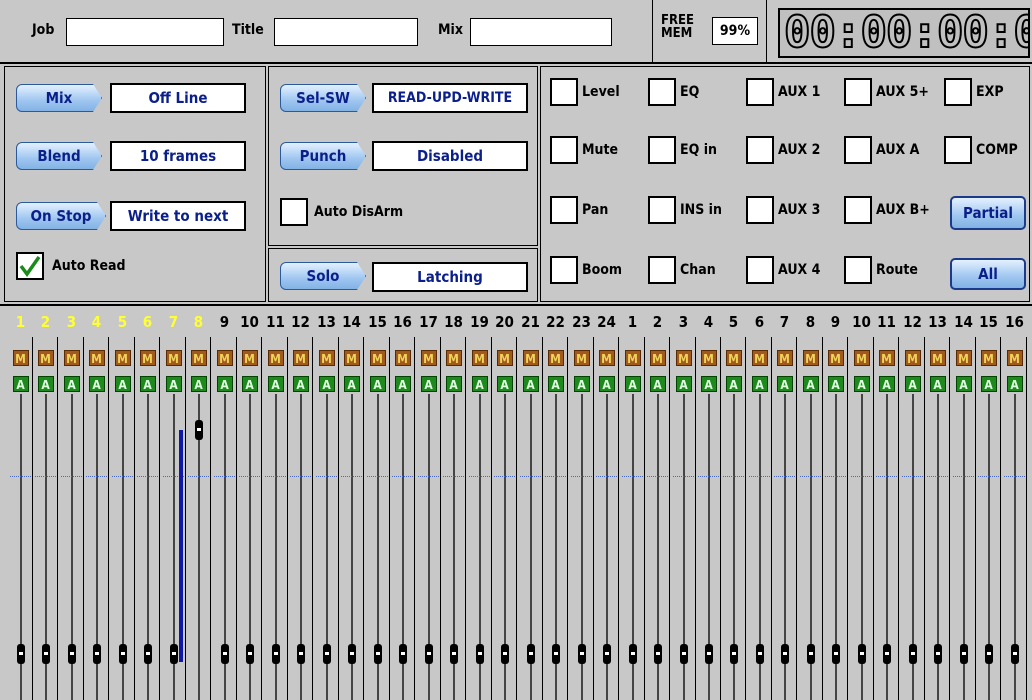  I want to click on channel-number: 20, so click(504, 322).